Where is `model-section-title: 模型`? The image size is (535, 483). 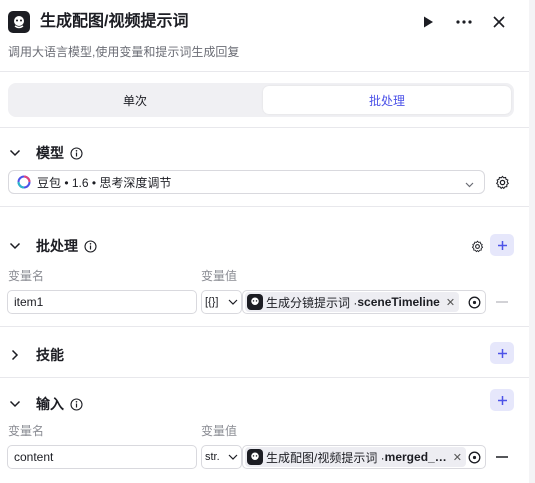 model-section-title: 模型 is located at coordinates (50, 153).